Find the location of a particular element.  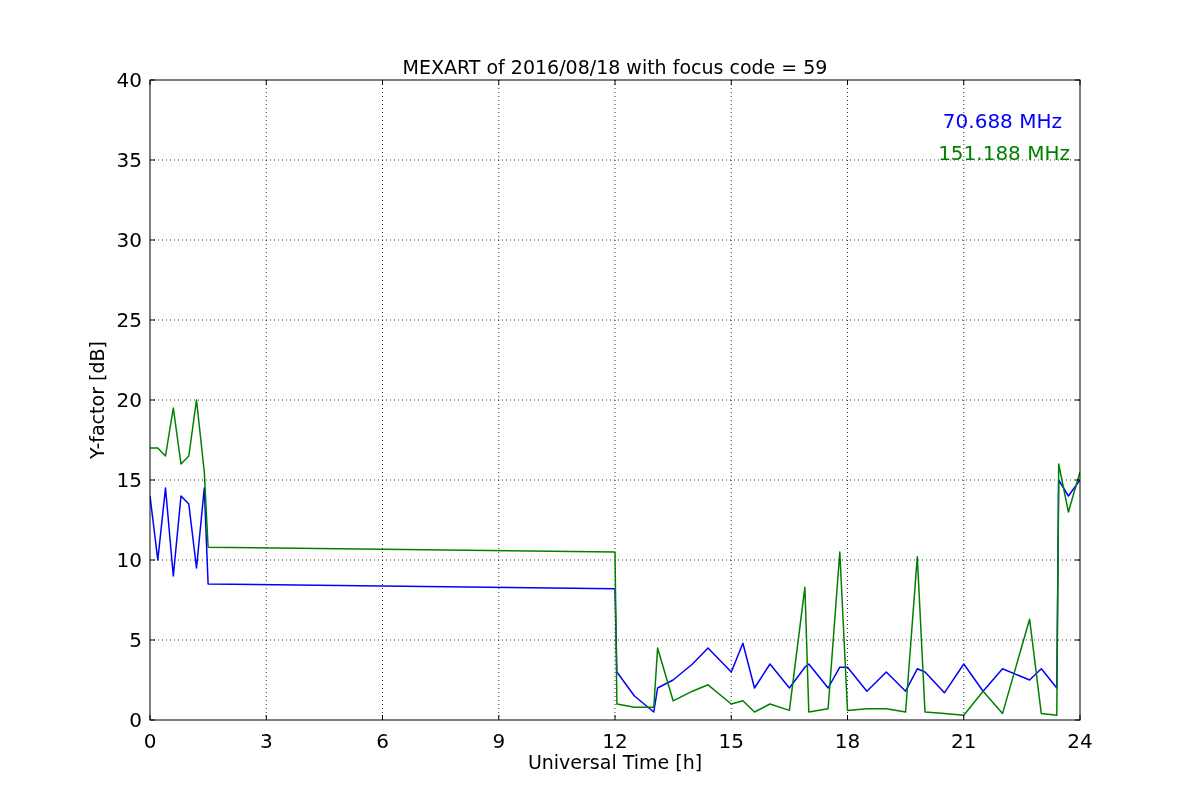

tick-label: 12 is located at coordinates (615, 741).